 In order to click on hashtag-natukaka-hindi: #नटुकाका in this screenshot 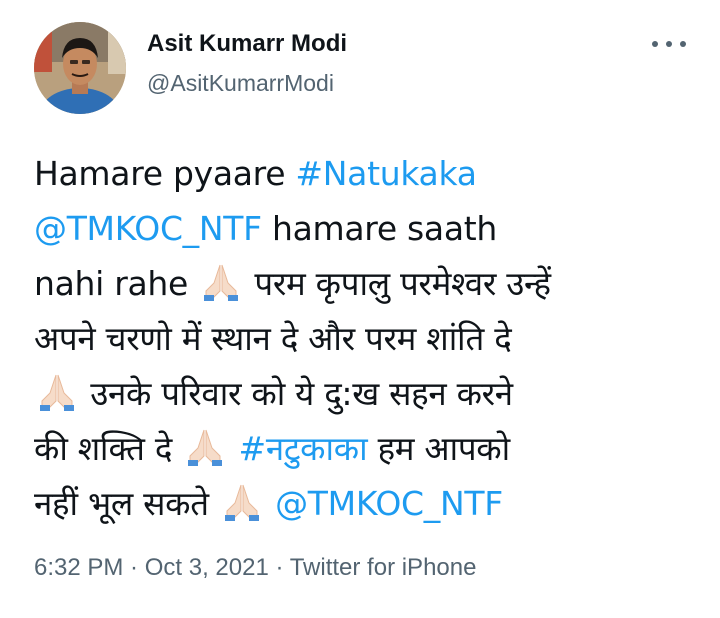, I will do `click(302, 448)`.